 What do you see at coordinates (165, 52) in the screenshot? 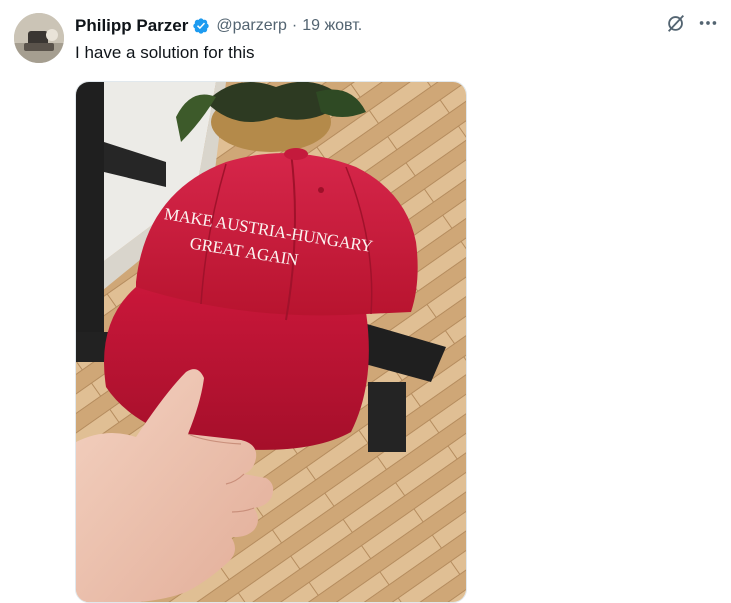
I see `tweet-text: I have a solution for this` at bounding box center [165, 52].